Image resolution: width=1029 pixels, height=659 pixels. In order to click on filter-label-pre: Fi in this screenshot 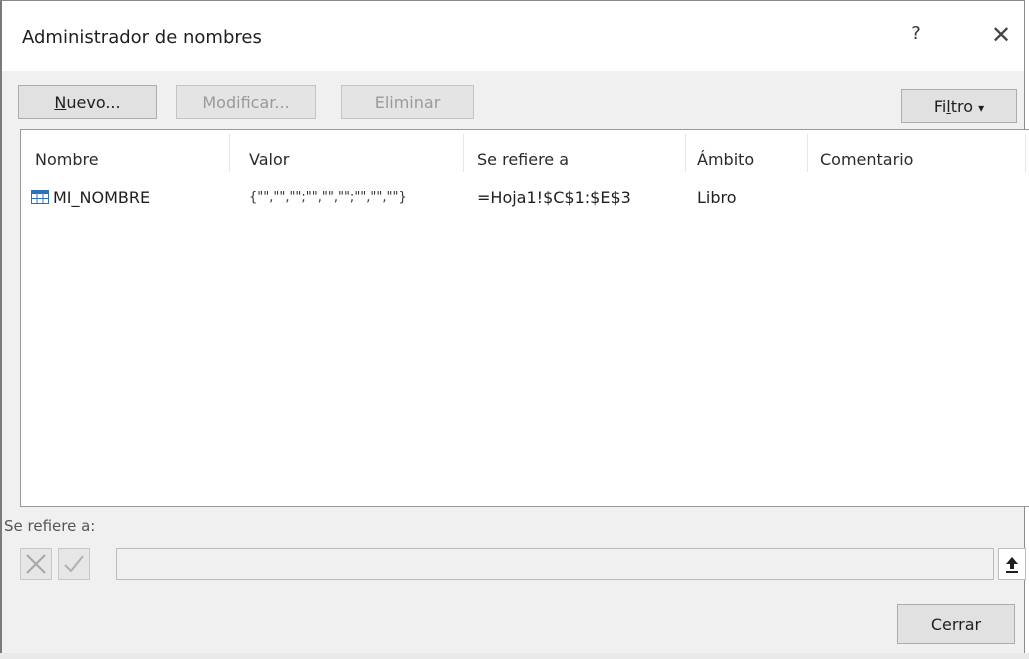, I will do `click(940, 106)`.